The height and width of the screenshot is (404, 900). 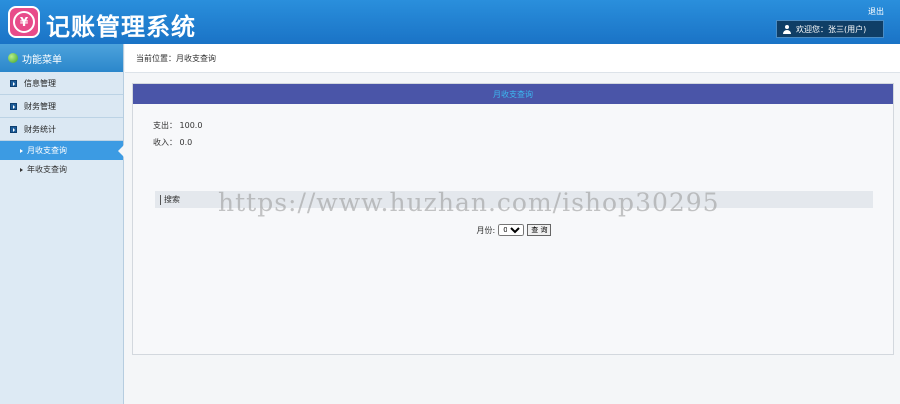 What do you see at coordinates (172, 199) in the screenshot?
I see `search-label: 搜索` at bounding box center [172, 199].